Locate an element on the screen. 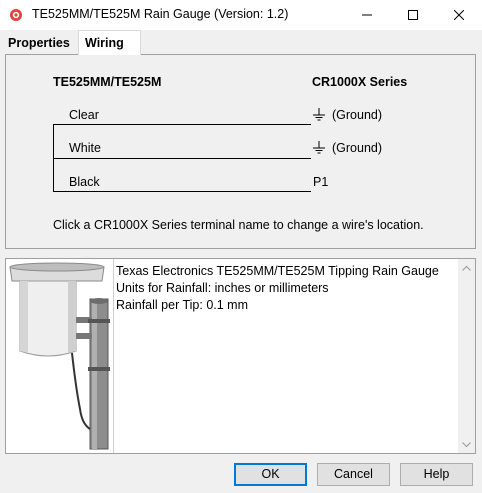 The image size is (482, 493). terminal-white: (Ground) is located at coordinates (357, 148).